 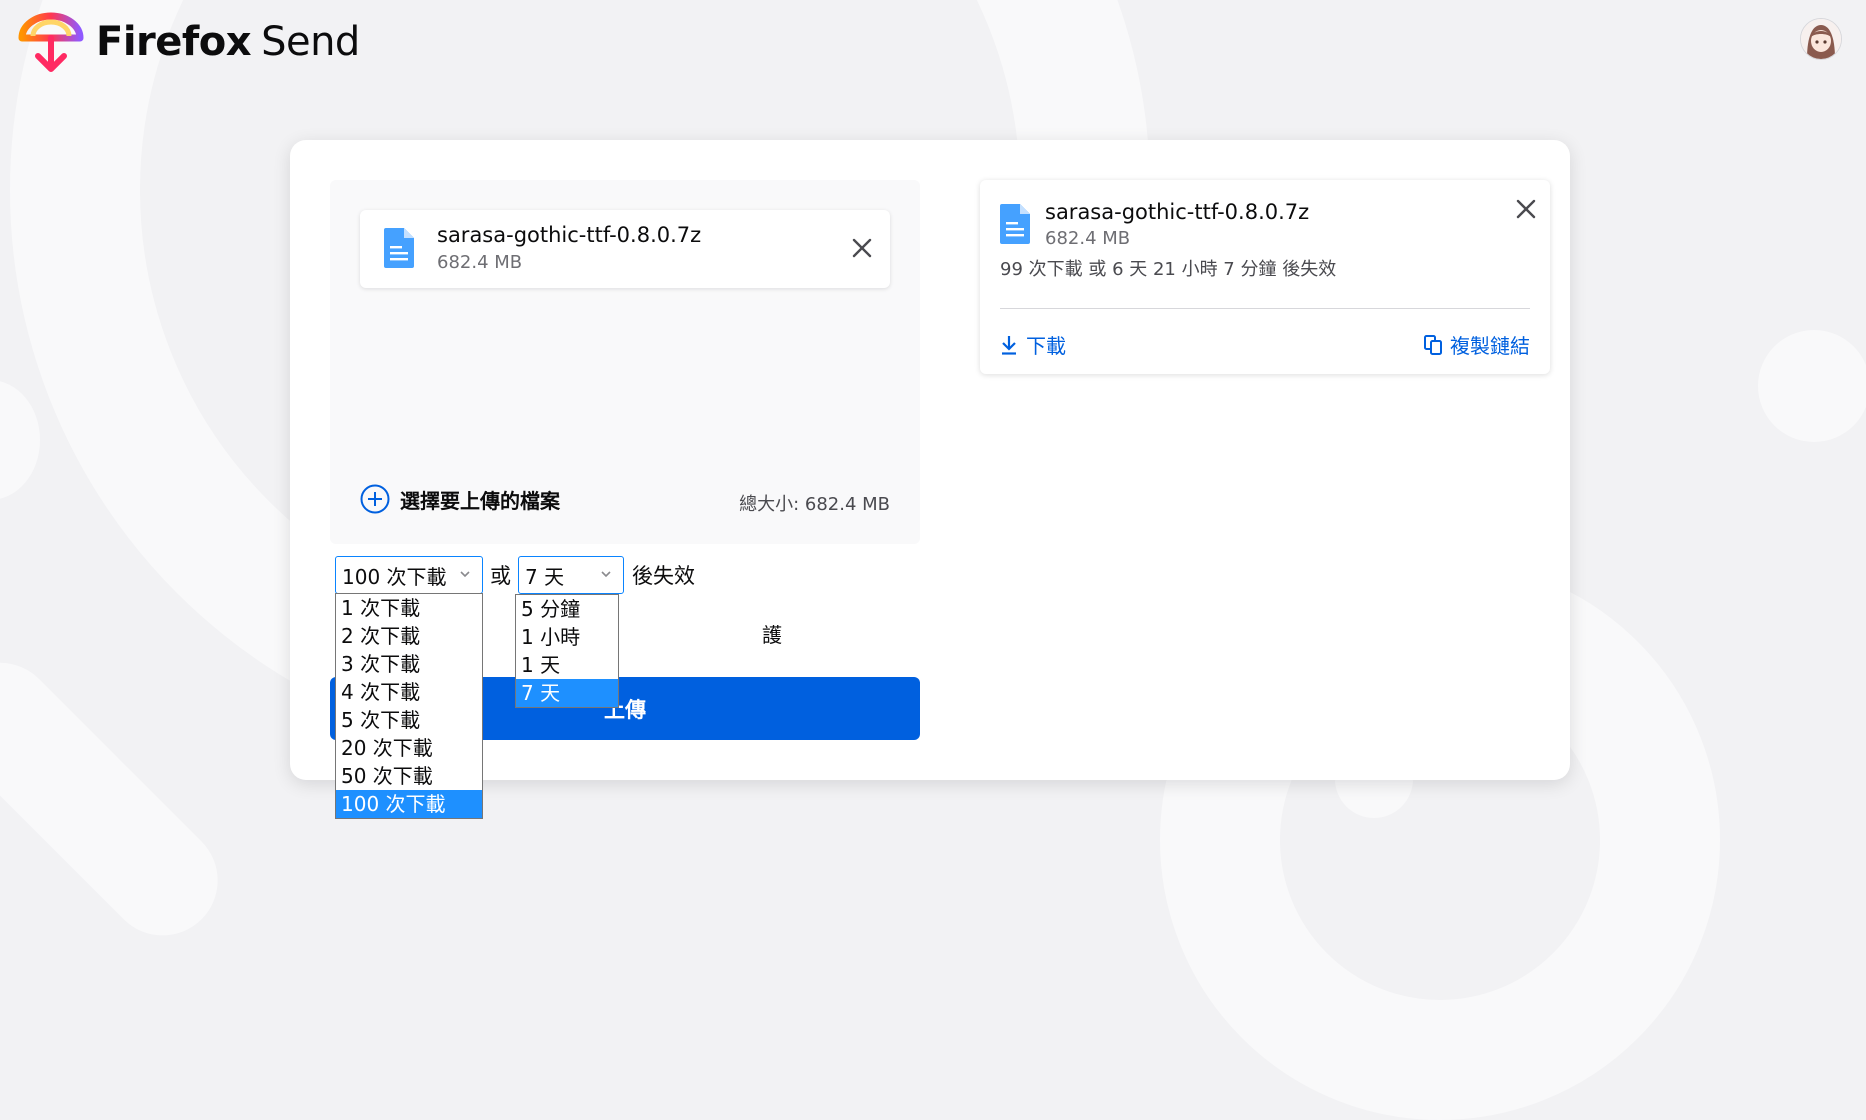 I want to click on copy-link-button: 複製鏈結, so click(x=1477, y=344).